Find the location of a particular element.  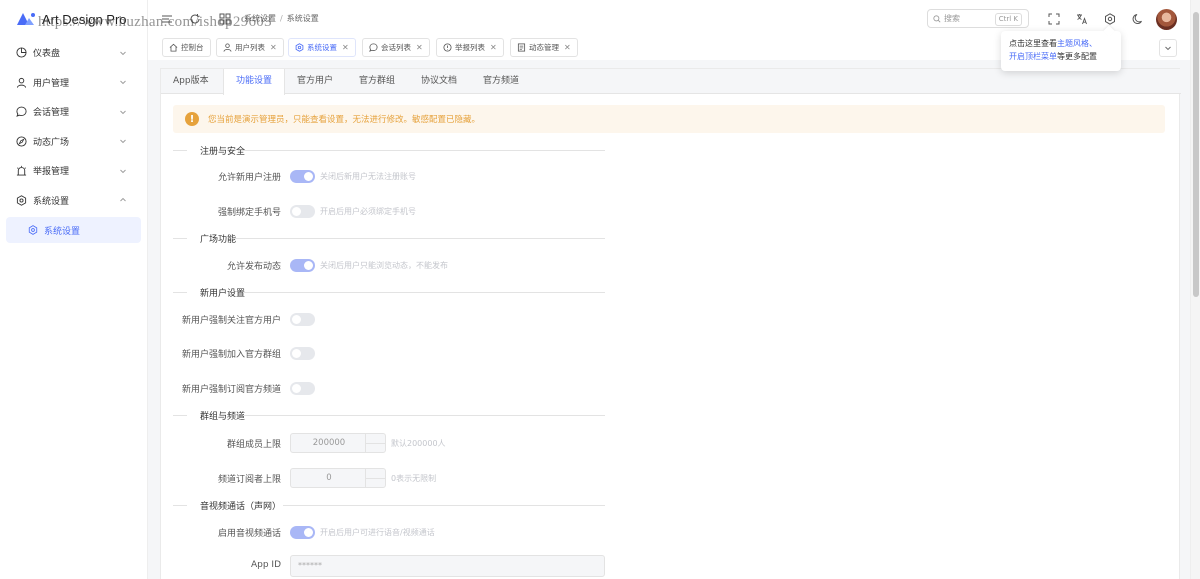

tabs-more-button is located at coordinates (1168, 48).